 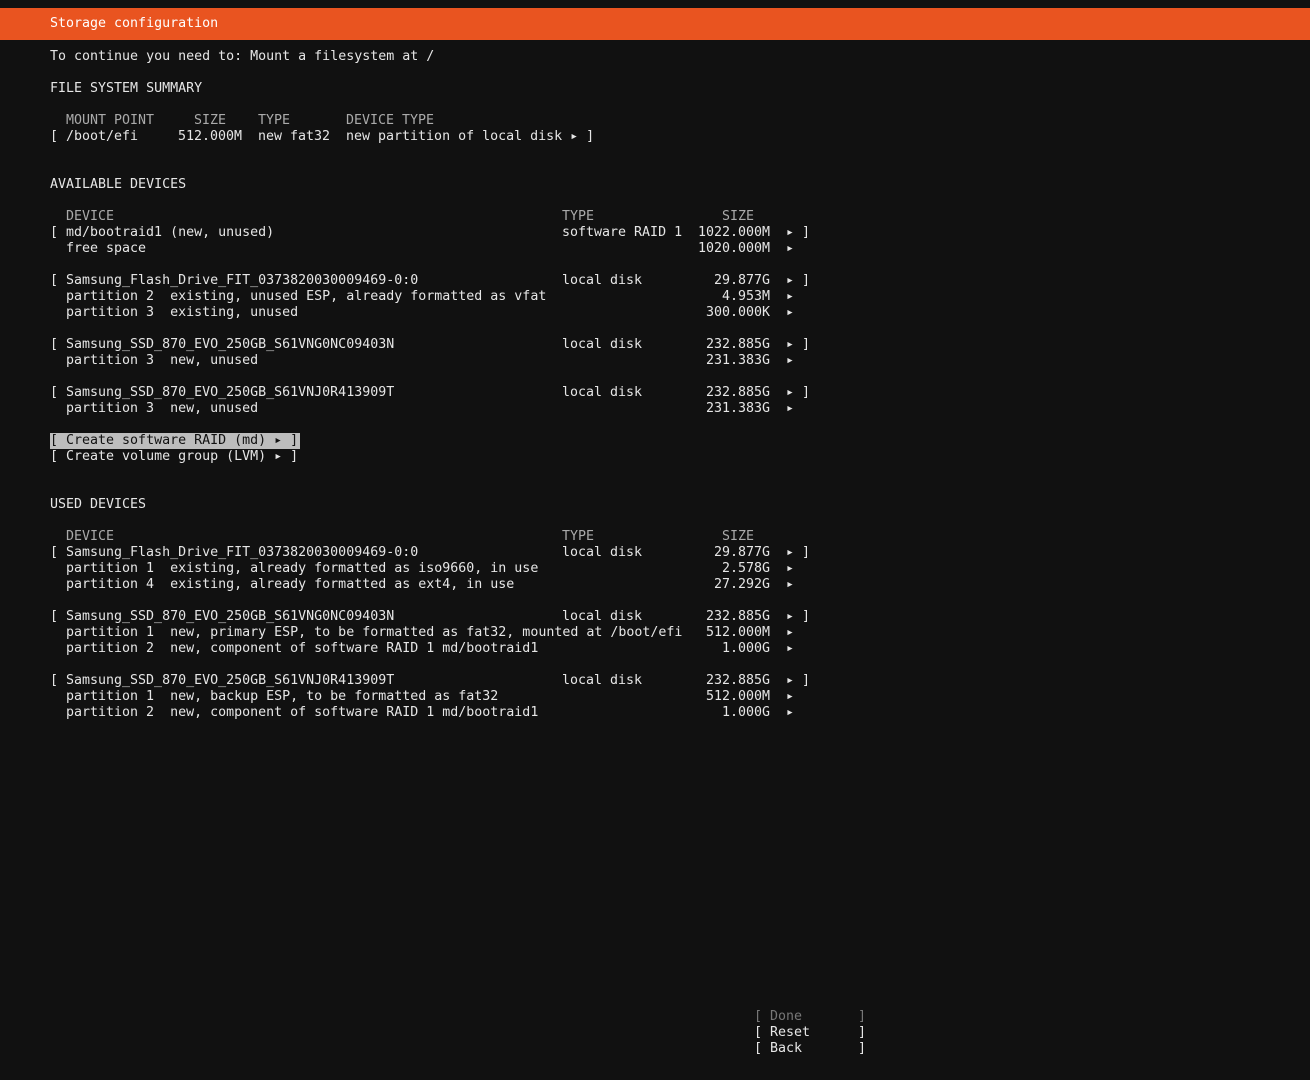 I want to click on fs-col-mount-point: MOUNT POINT, so click(x=110, y=120).